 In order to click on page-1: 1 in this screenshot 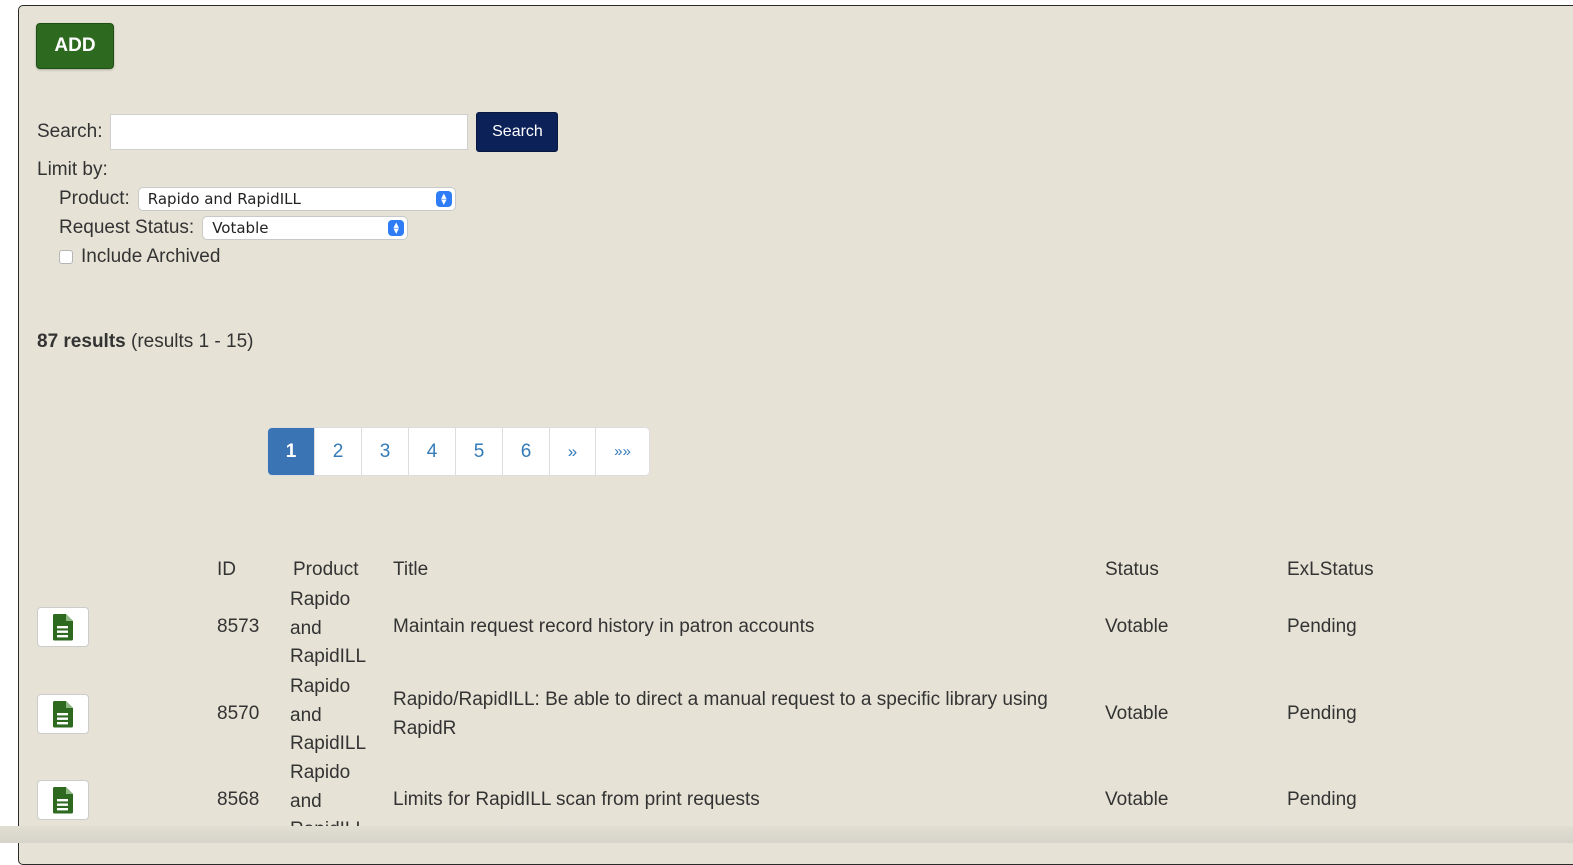, I will do `click(291, 451)`.